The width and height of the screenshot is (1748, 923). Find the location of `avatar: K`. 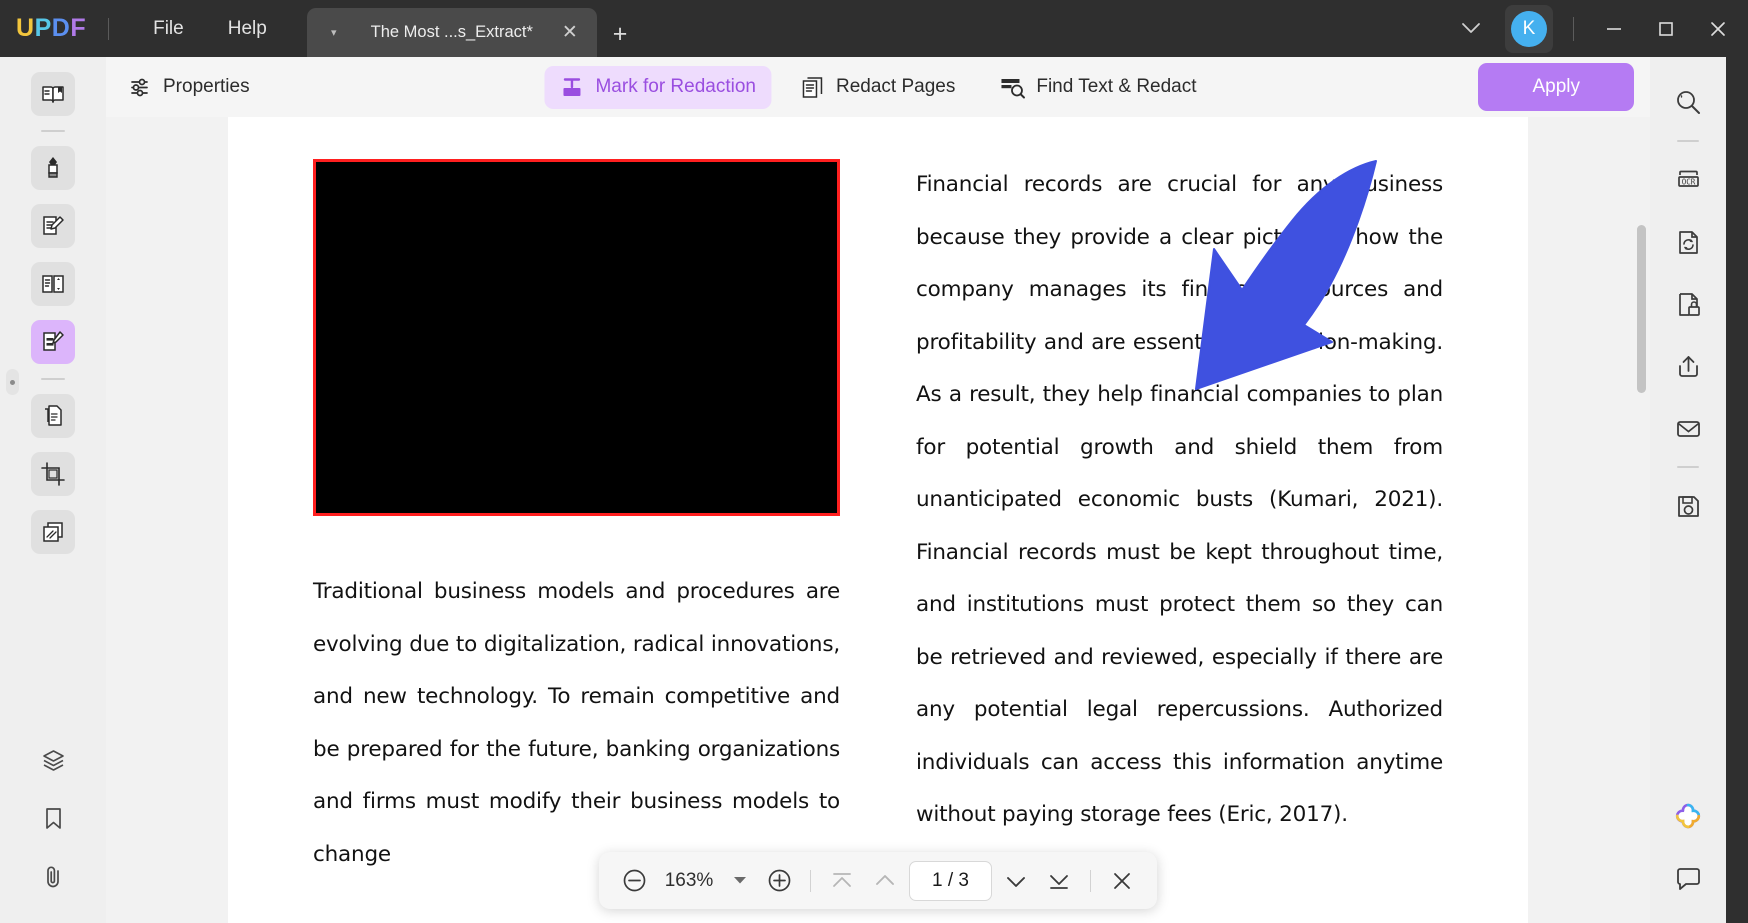

avatar: K is located at coordinates (1529, 28).